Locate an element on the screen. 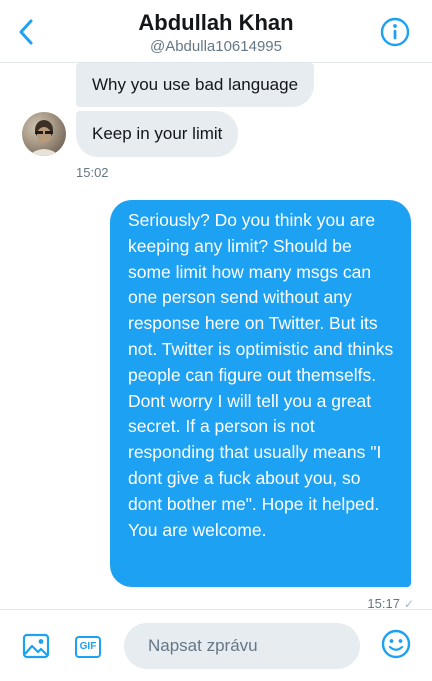 The image size is (432, 681). smiley-icon is located at coordinates (396, 644).